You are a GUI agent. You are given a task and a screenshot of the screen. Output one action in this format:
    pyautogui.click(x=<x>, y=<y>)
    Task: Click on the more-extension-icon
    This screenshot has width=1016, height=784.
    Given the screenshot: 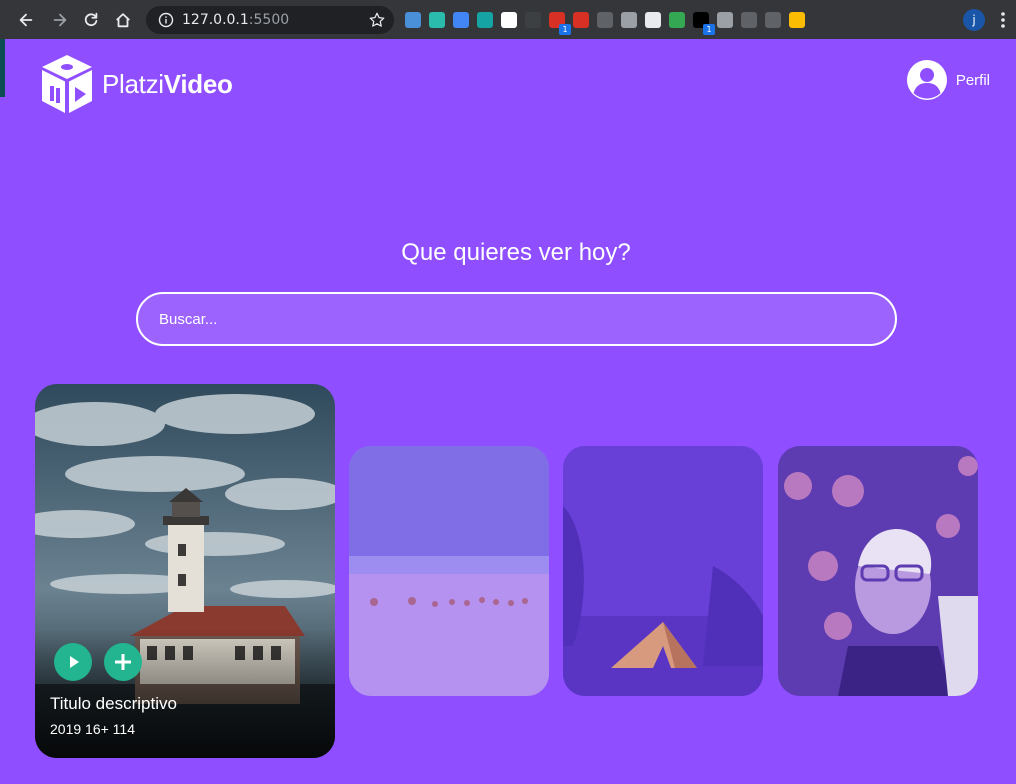 What is the action you would take?
    pyautogui.click(x=533, y=20)
    